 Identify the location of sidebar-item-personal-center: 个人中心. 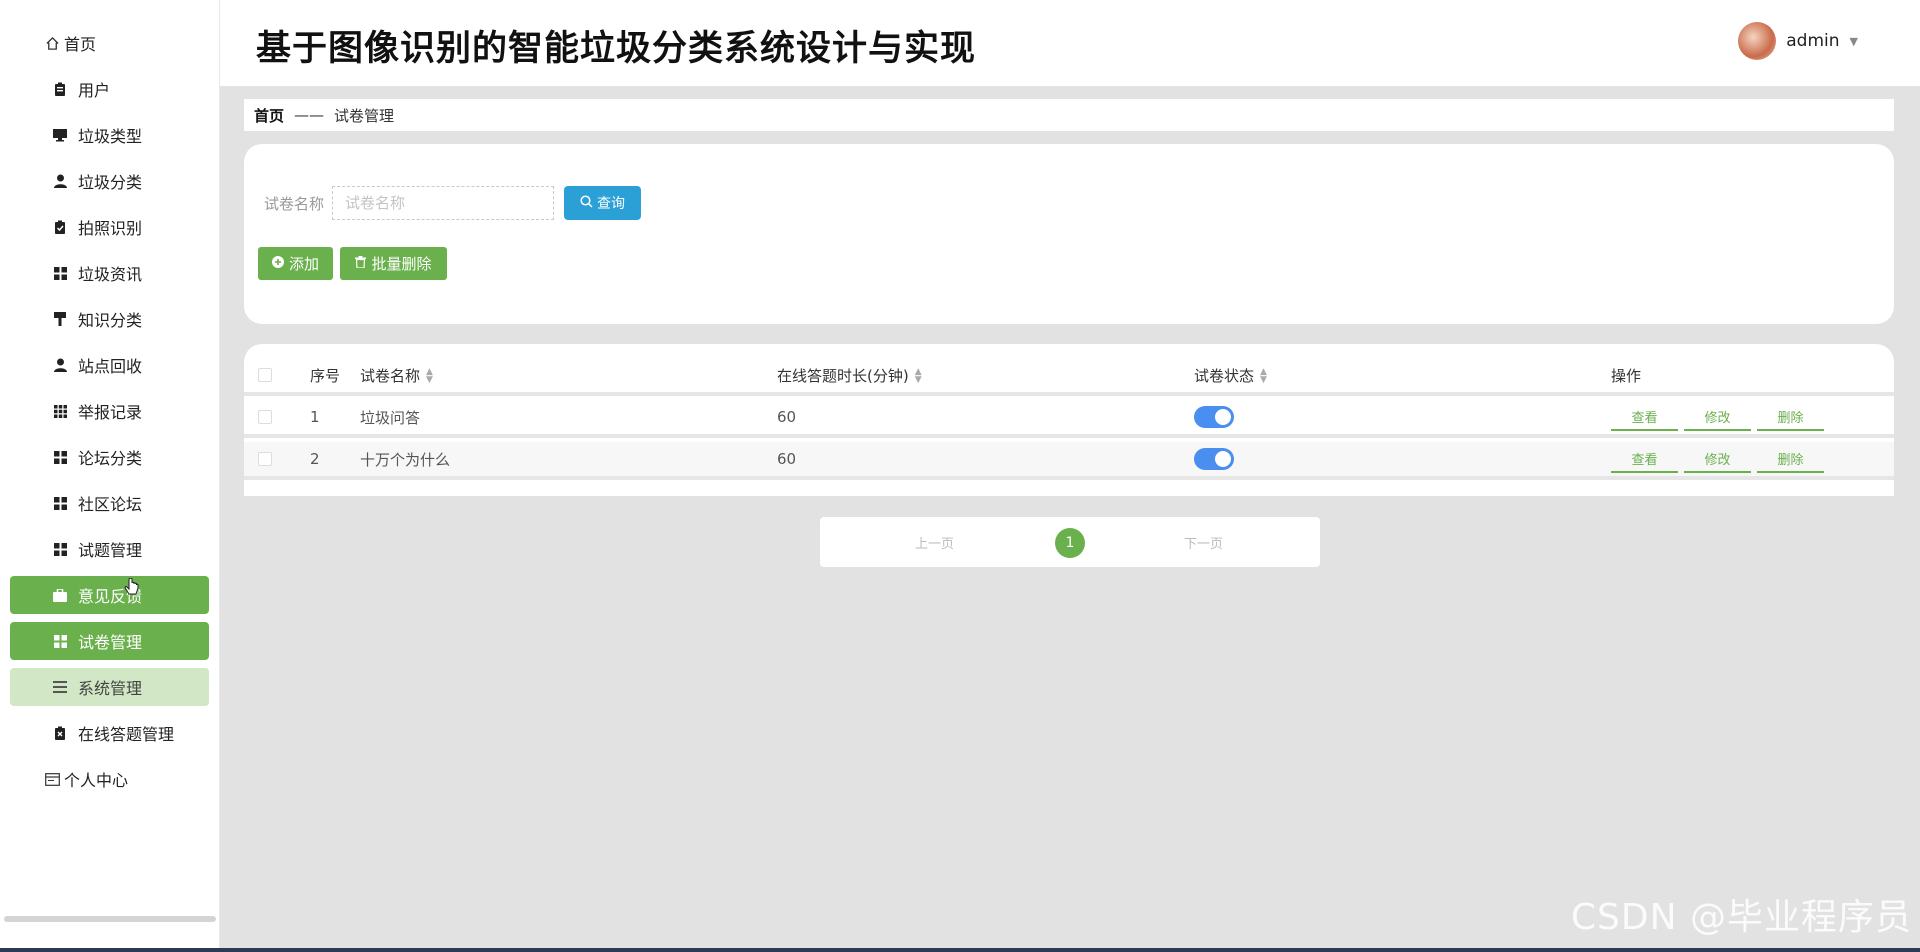
(109, 779).